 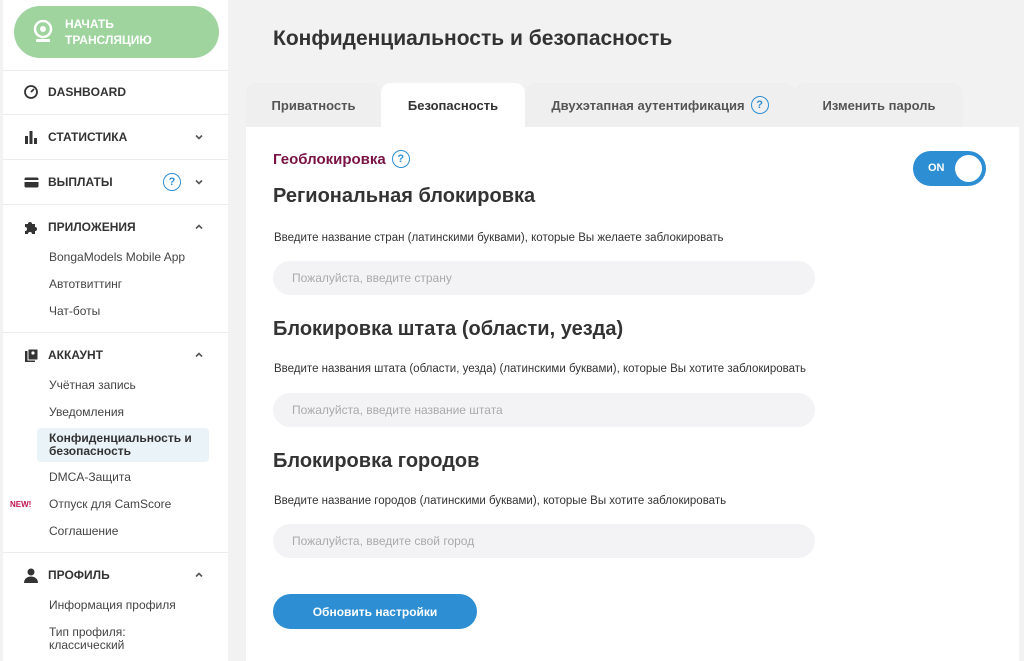 I want to click on regional-blocking-heading: Региональная блокировка, so click(x=404, y=196).